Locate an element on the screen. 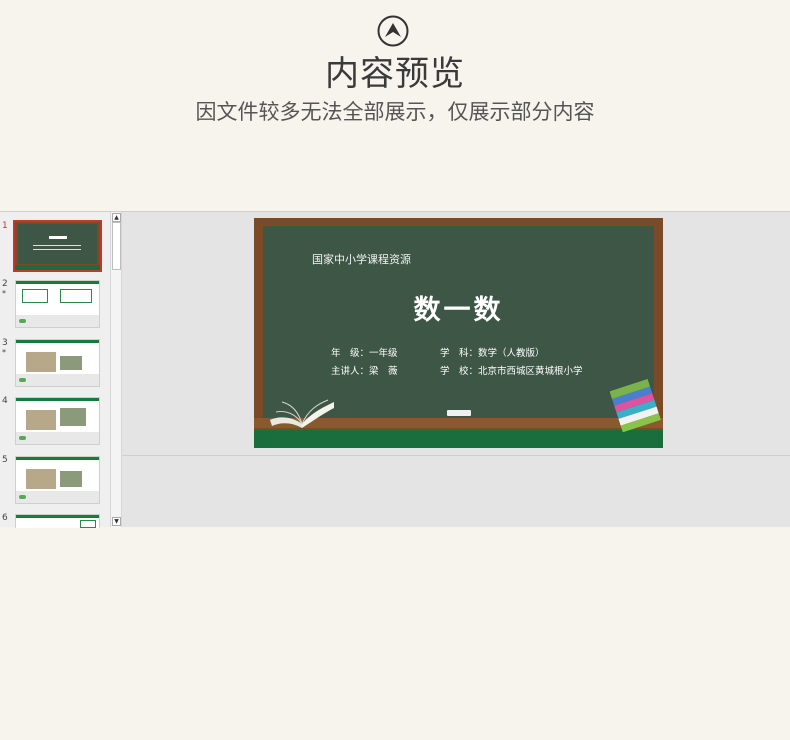 The width and height of the screenshot is (790, 740). thumbnail-number: 6 is located at coordinates (5, 518).